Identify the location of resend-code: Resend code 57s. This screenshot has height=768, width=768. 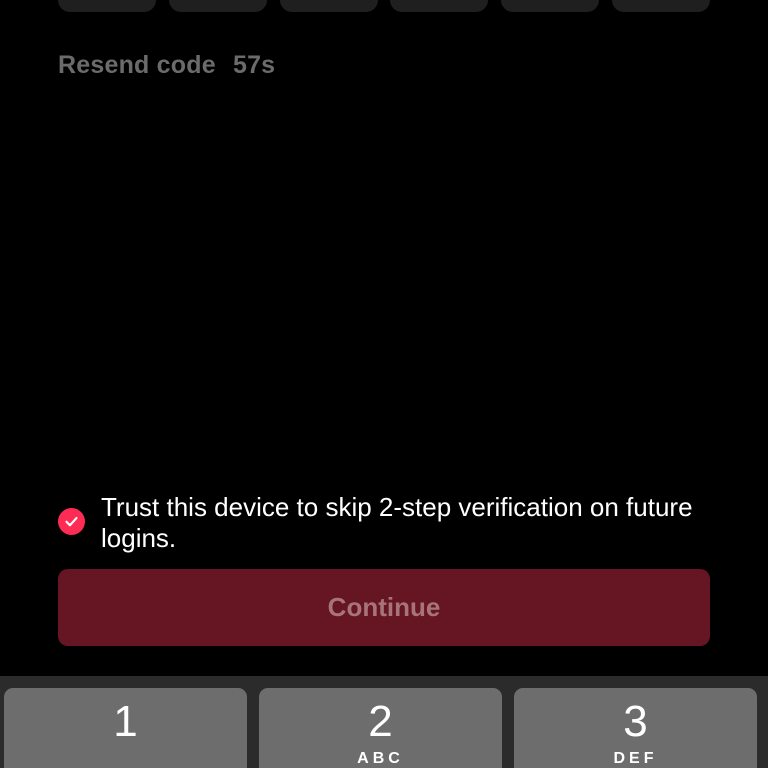
(166, 65).